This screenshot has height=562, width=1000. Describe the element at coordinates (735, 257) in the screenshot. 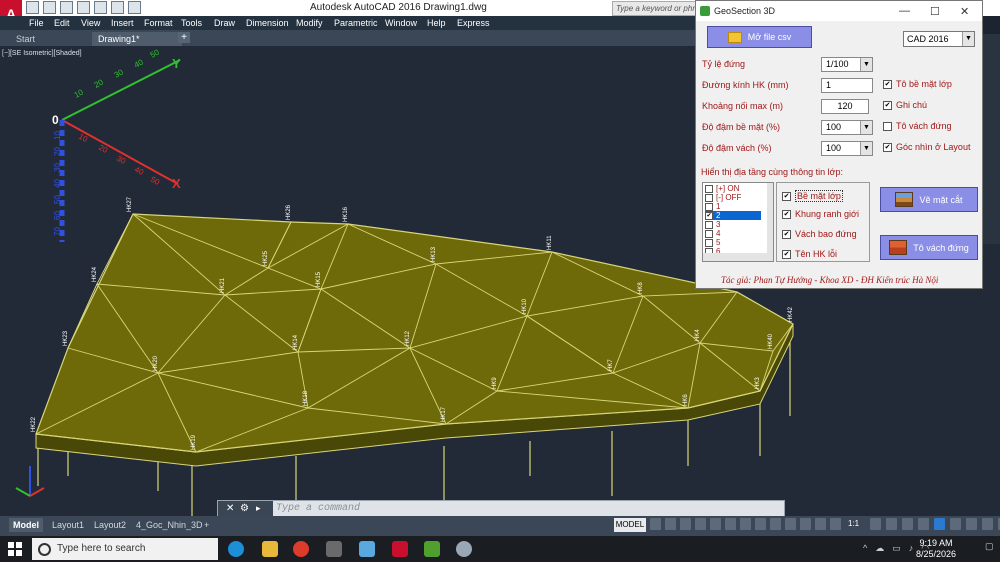

I see `layer-list-horizontal-scrollbar` at that location.